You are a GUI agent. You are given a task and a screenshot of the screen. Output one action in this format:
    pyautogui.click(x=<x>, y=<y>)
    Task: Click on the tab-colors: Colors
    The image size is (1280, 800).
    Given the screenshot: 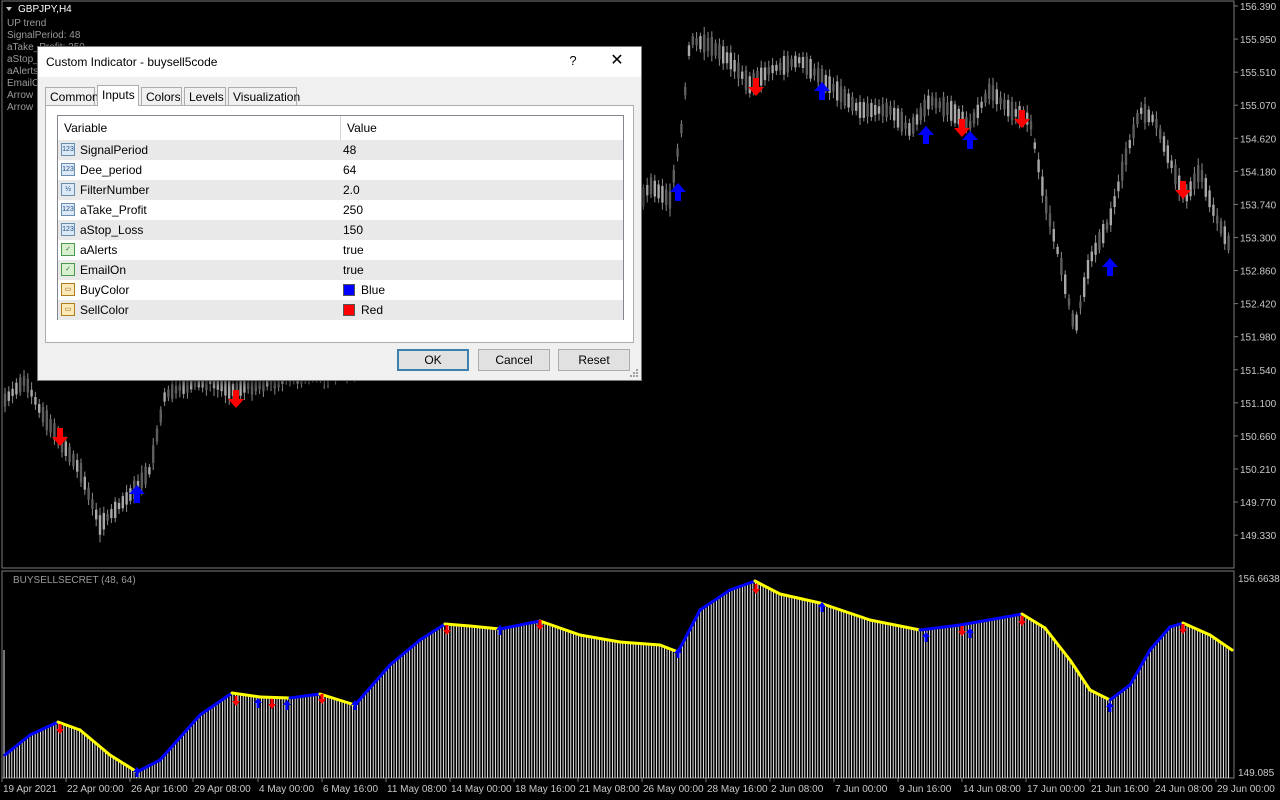 What is the action you would take?
    pyautogui.click(x=161, y=96)
    